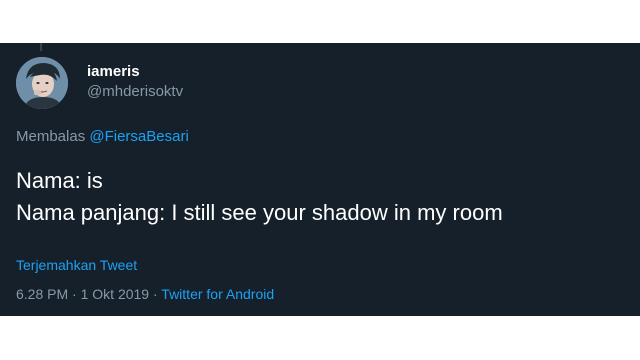 Image resolution: width=640 pixels, height=360 pixels. I want to click on tweet-time: 6.28 PM, so click(42, 294).